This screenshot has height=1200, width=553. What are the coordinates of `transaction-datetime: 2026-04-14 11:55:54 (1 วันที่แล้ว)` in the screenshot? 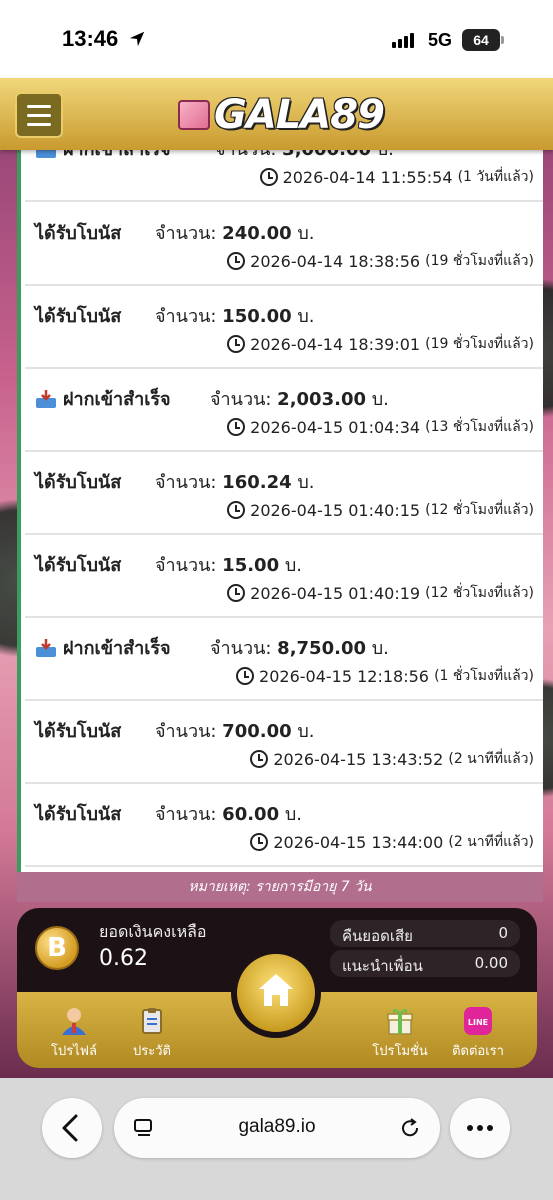 It's located at (396, 177).